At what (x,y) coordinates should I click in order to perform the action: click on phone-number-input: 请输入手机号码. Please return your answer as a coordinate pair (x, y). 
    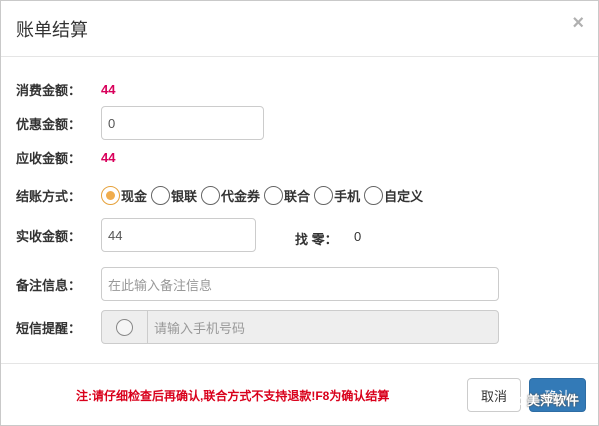
    Looking at the image, I should click on (323, 327).